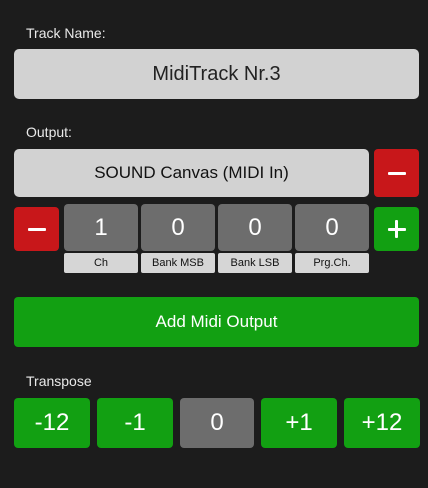 Image resolution: width=428 pixels, height=488 pixels. I want to click on track-name-label: Track Name:, so click(66, 33).